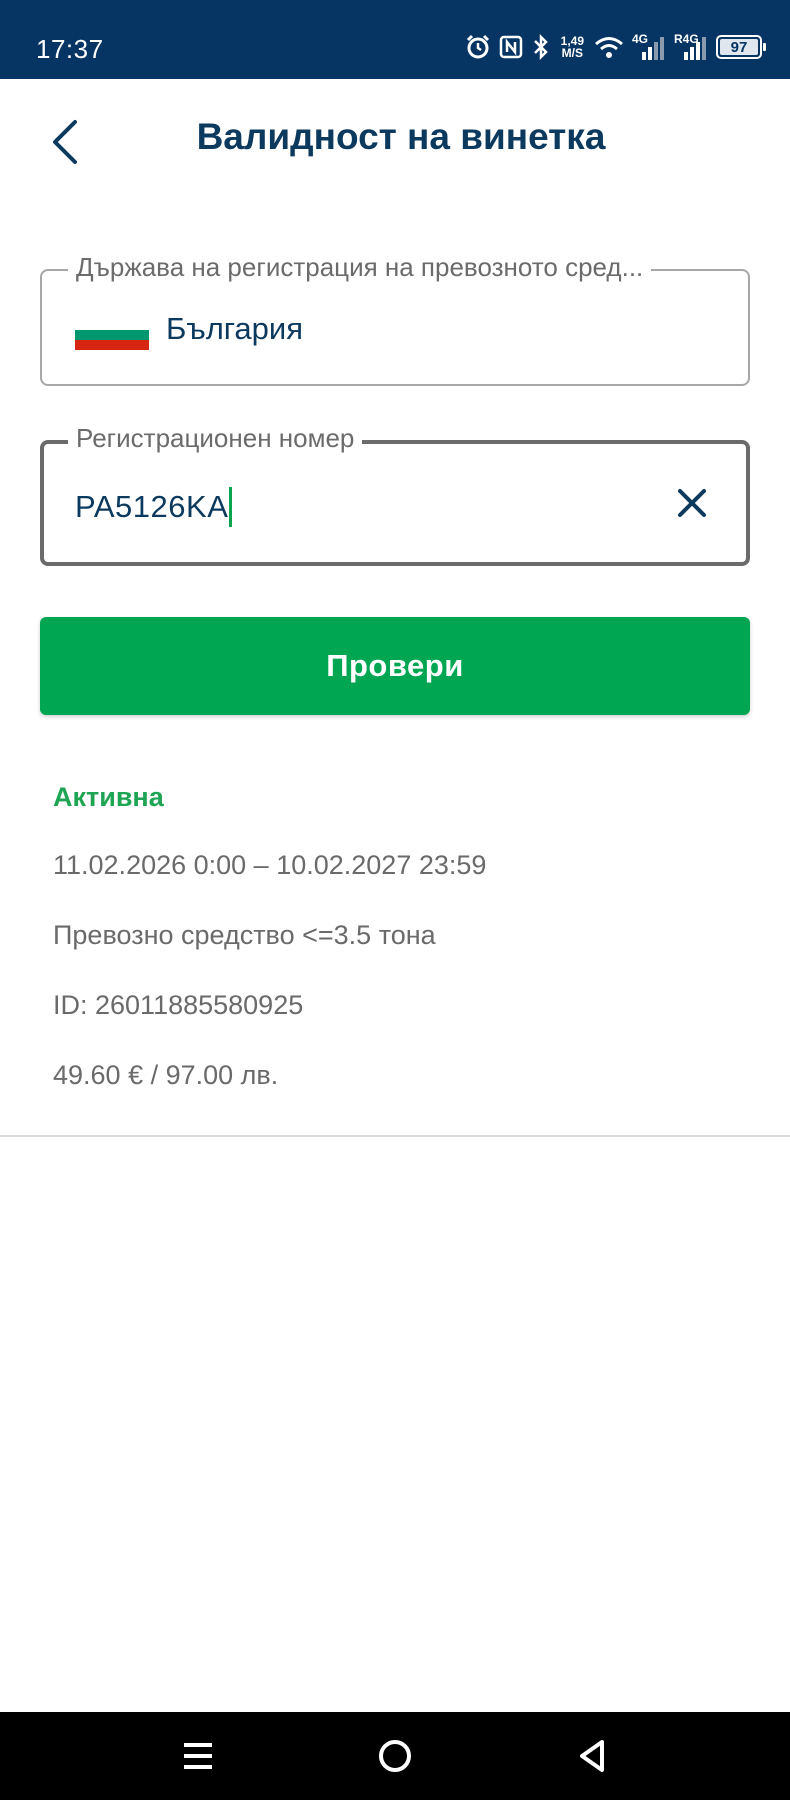 Image resolution: width=790 pixels, height=1800 pixels. I want to click on signal-icon: 4G, so click(649, 47).